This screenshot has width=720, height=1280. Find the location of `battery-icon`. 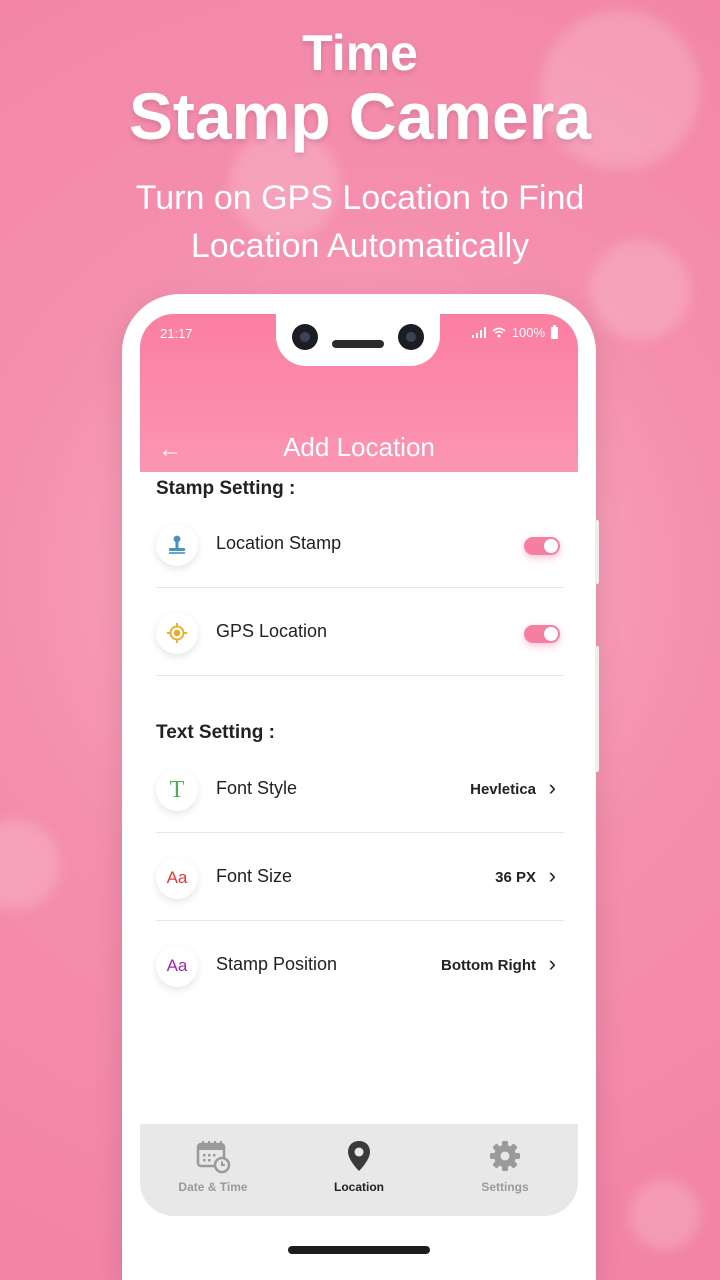

battery-icon is located at coordinates (554, 331).